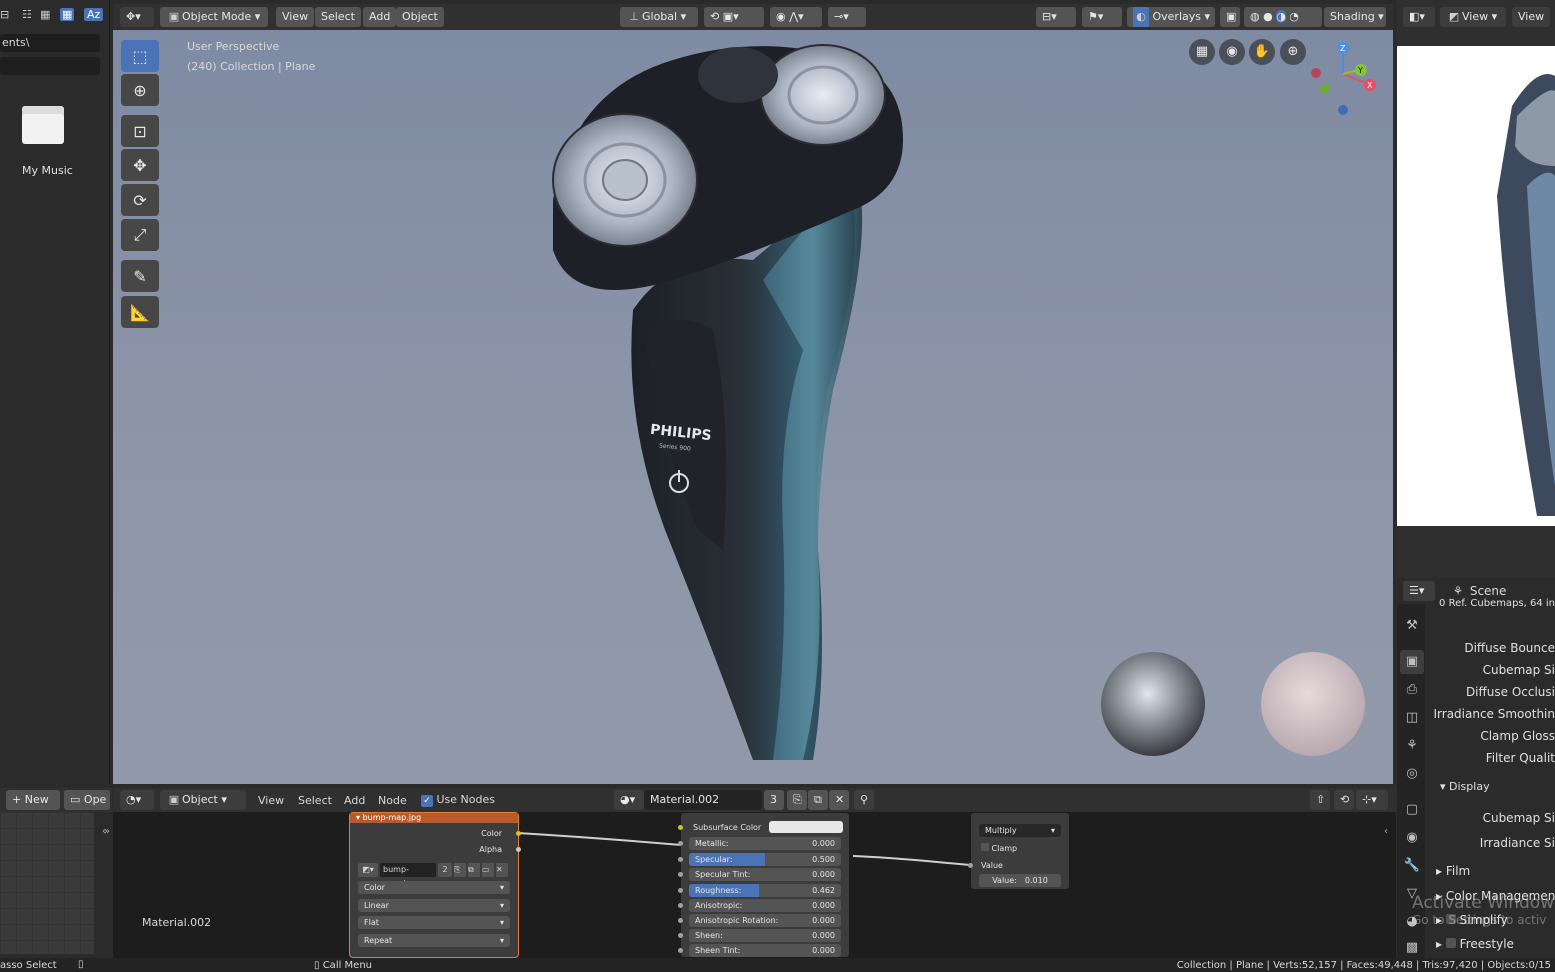 Image resolution: width=1555 pixels, height=972 pixels. What do you see at coordinates (203, 800) in the screenshot?
I see `shader-type-dropdown: ▣ Object ▾` at bounding box center [203, 800].